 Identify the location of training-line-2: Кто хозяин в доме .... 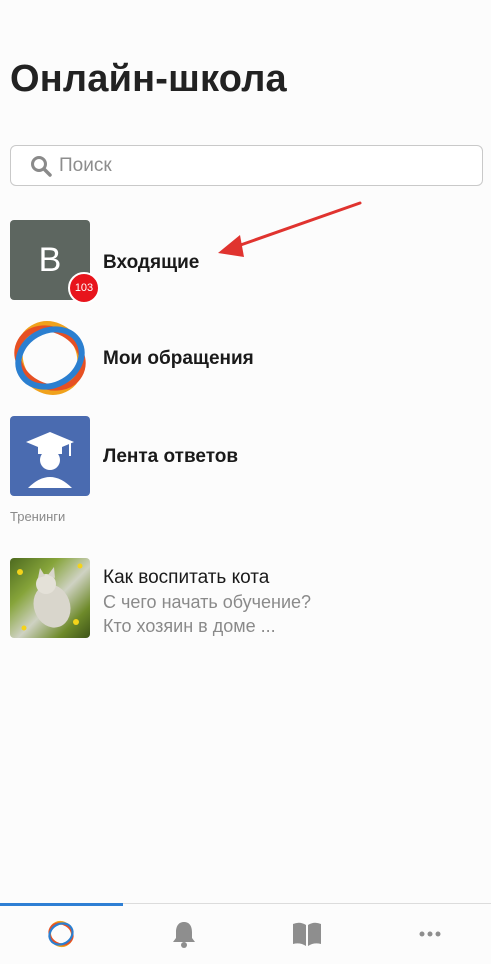
(189, 626).